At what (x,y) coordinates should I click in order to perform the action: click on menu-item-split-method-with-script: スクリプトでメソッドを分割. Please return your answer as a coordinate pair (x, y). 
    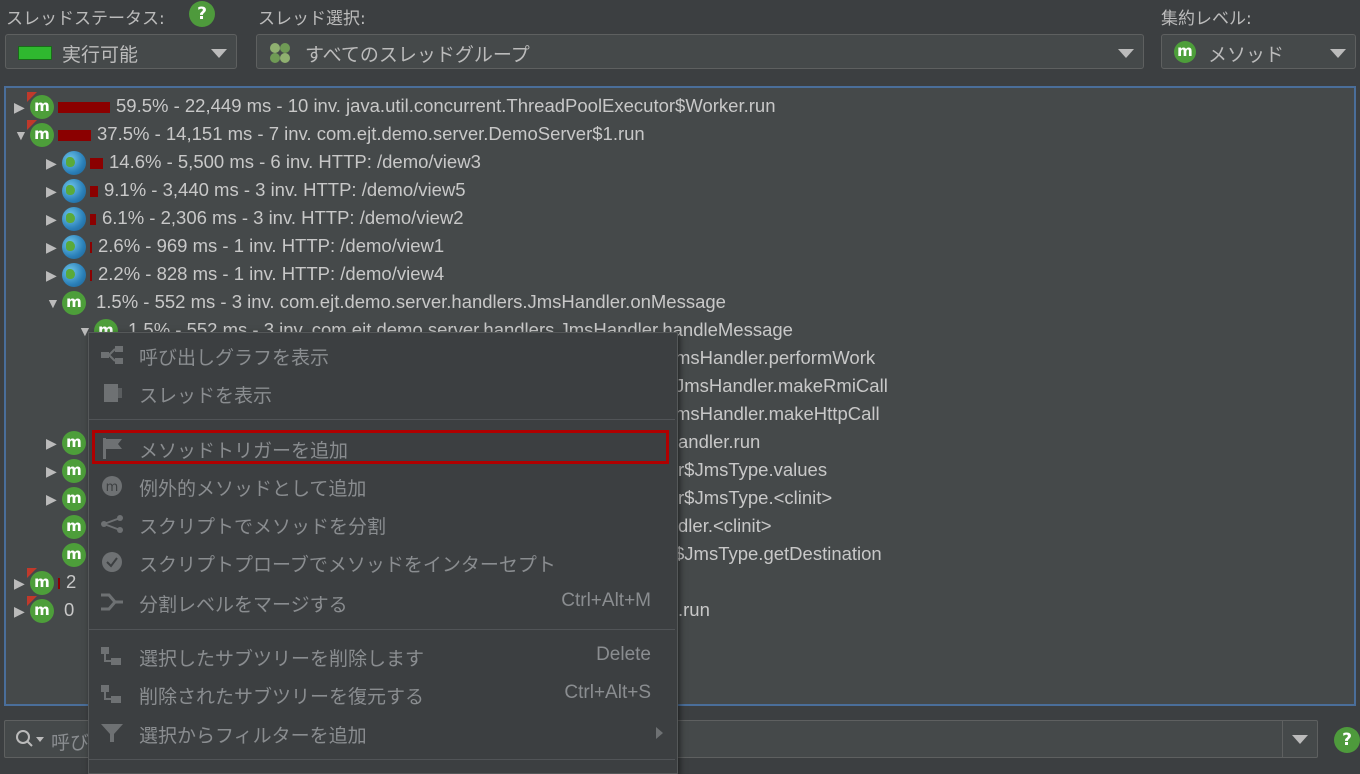
    Looking at the image, I should click on (382, 524).